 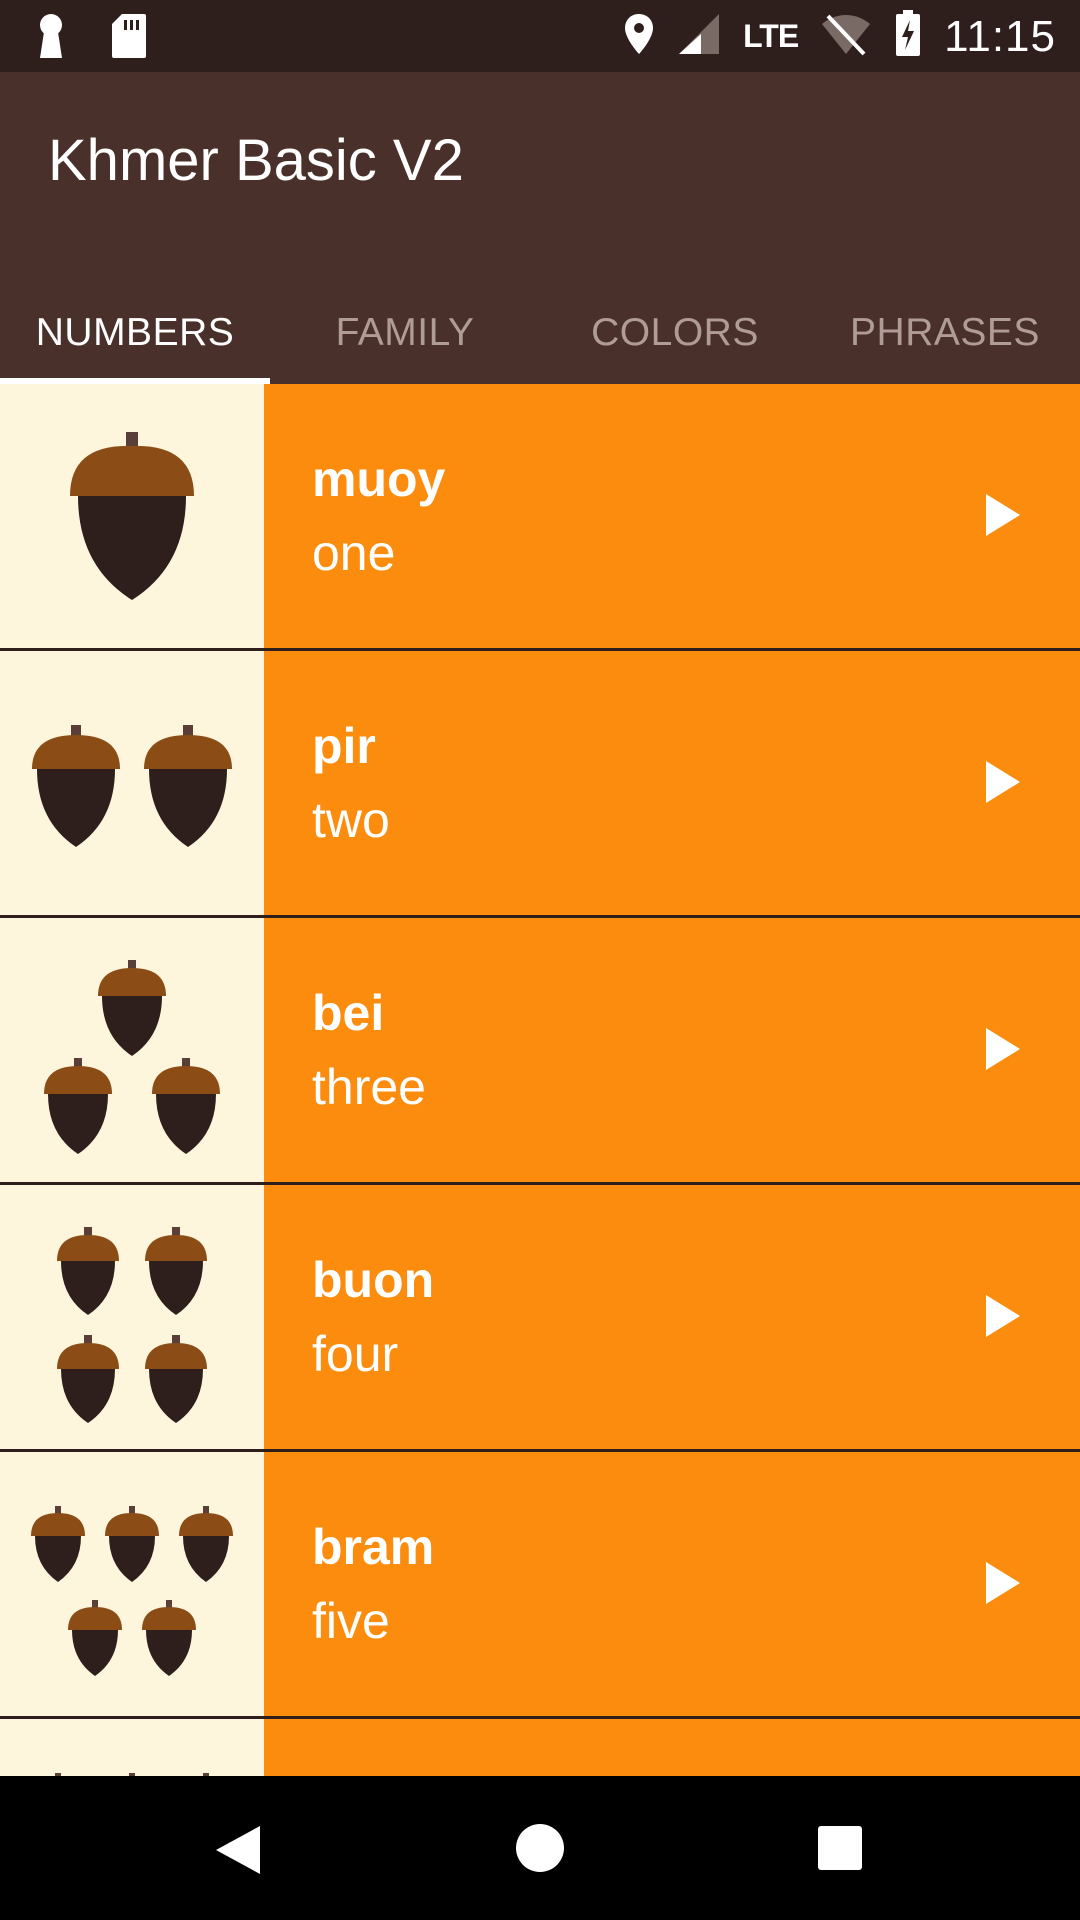 I want to click on word-content: muoy one, so click(x=672, y=516).